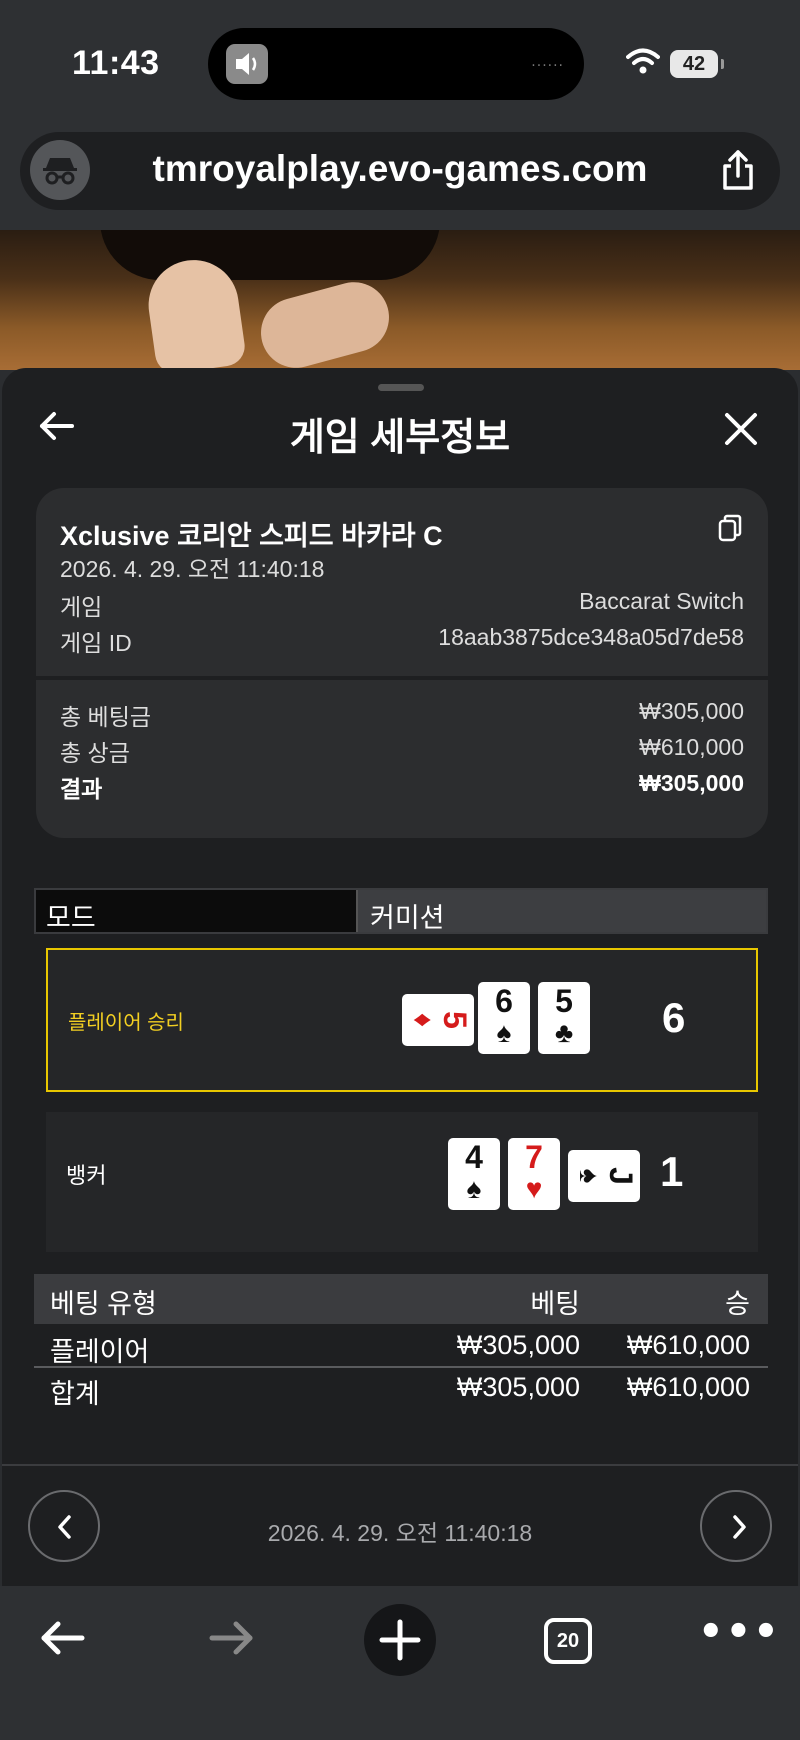 The height and width of the screenshot is (1740, 800). What do you see at coordinates (401, 1348) in the screenshot?
I see `table-row: 플레이어 ₩305,000 ₩610,000` at bounding box center [401, 1348].